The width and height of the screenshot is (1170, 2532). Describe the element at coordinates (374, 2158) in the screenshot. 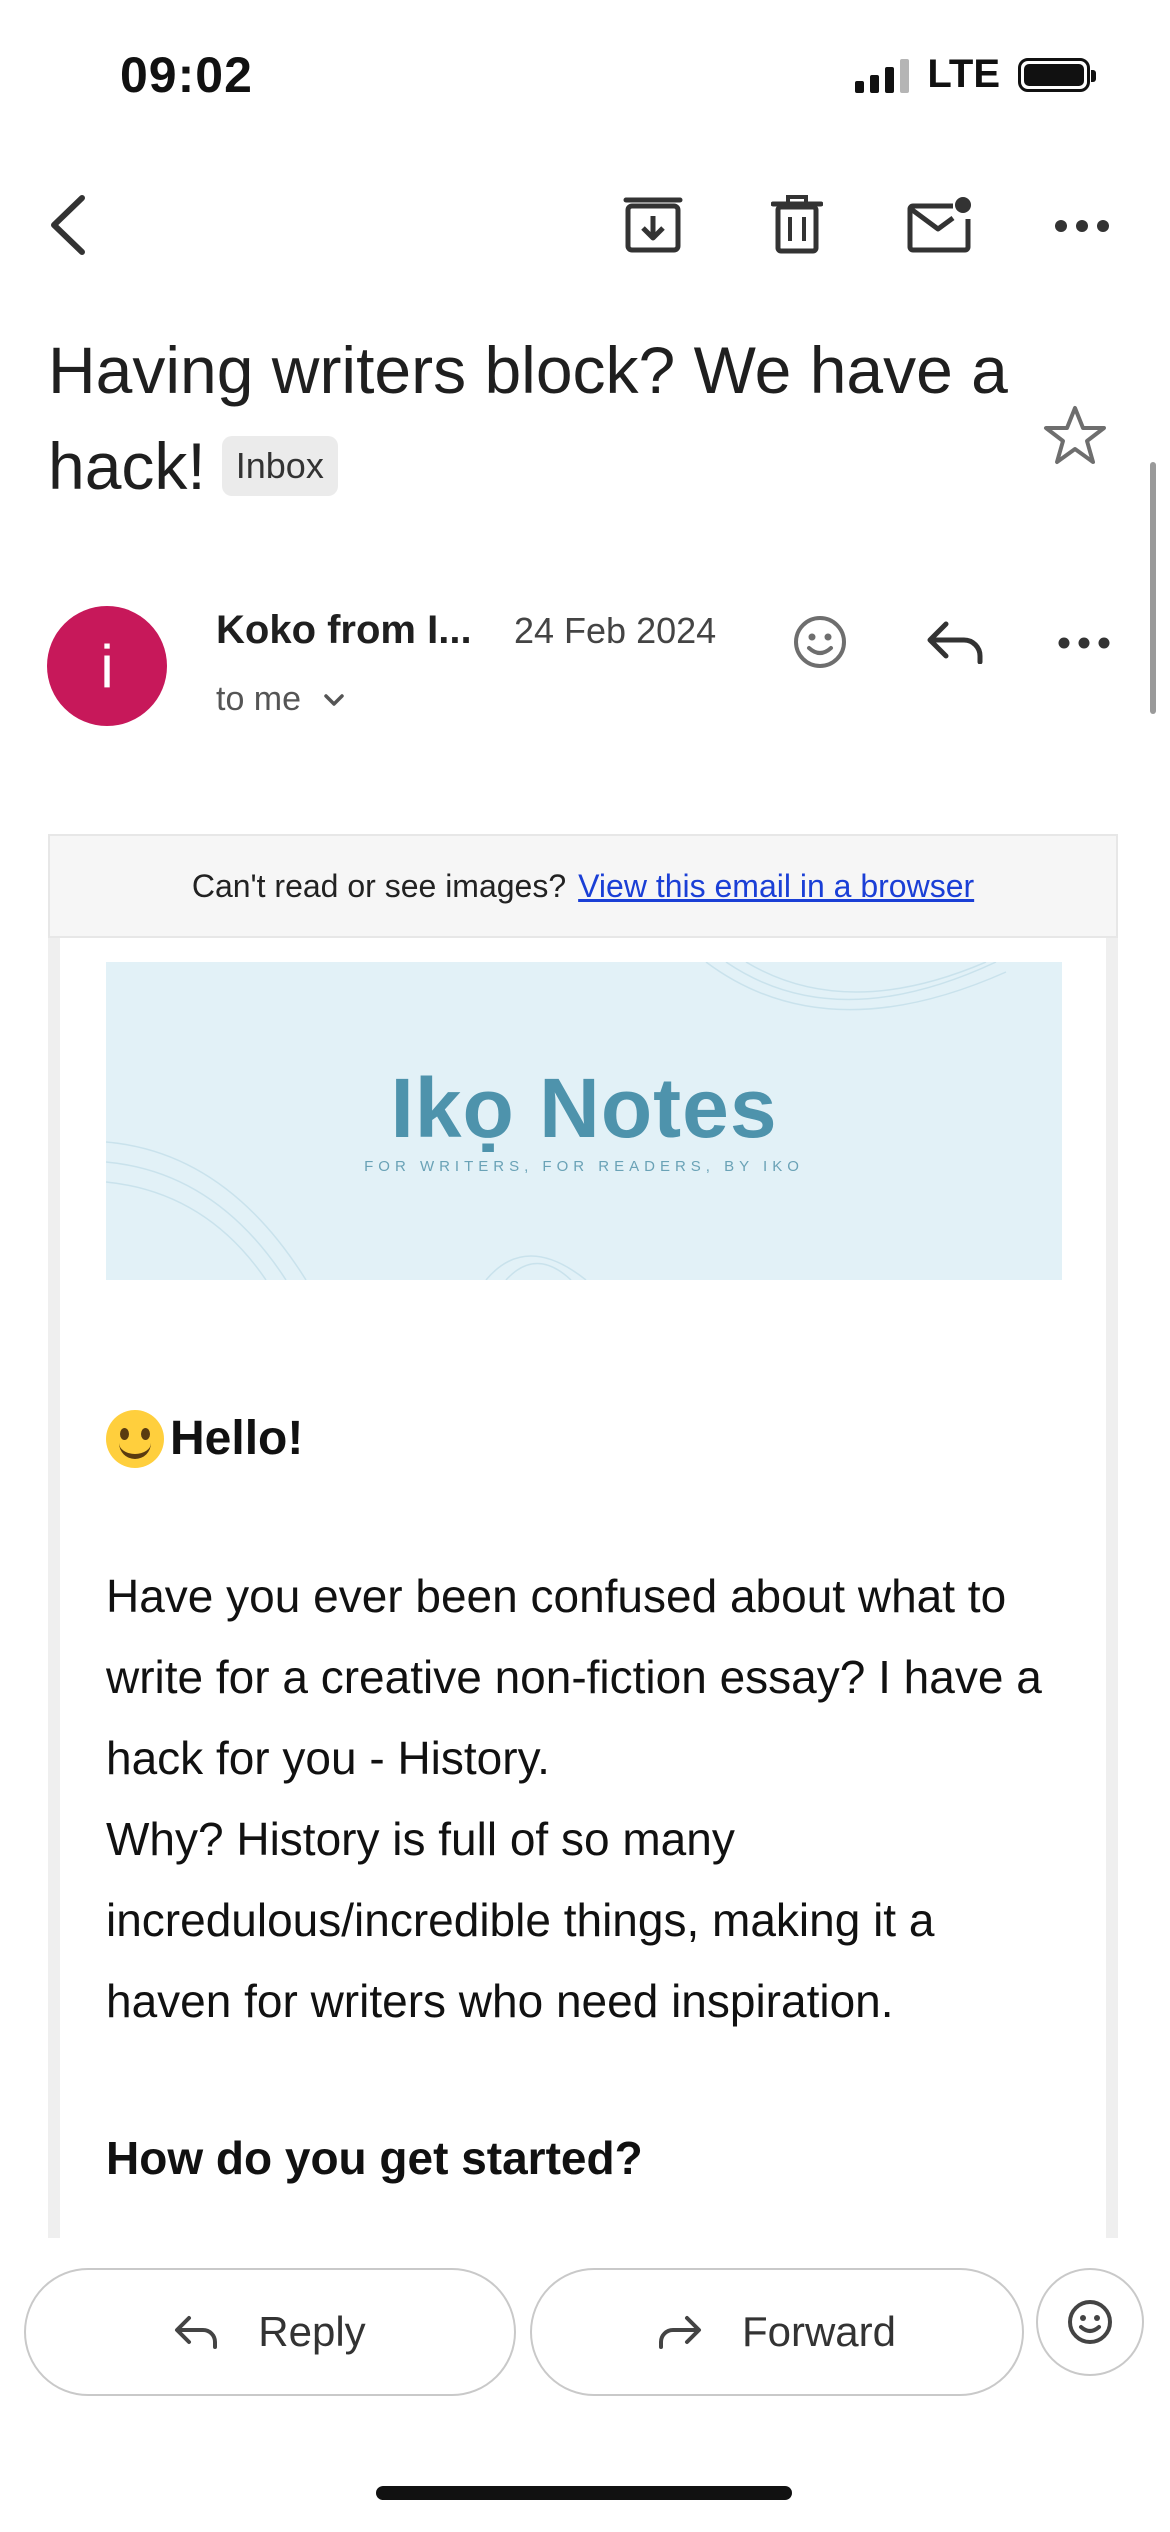

I see `section-heading: How do you get started?` at that location.